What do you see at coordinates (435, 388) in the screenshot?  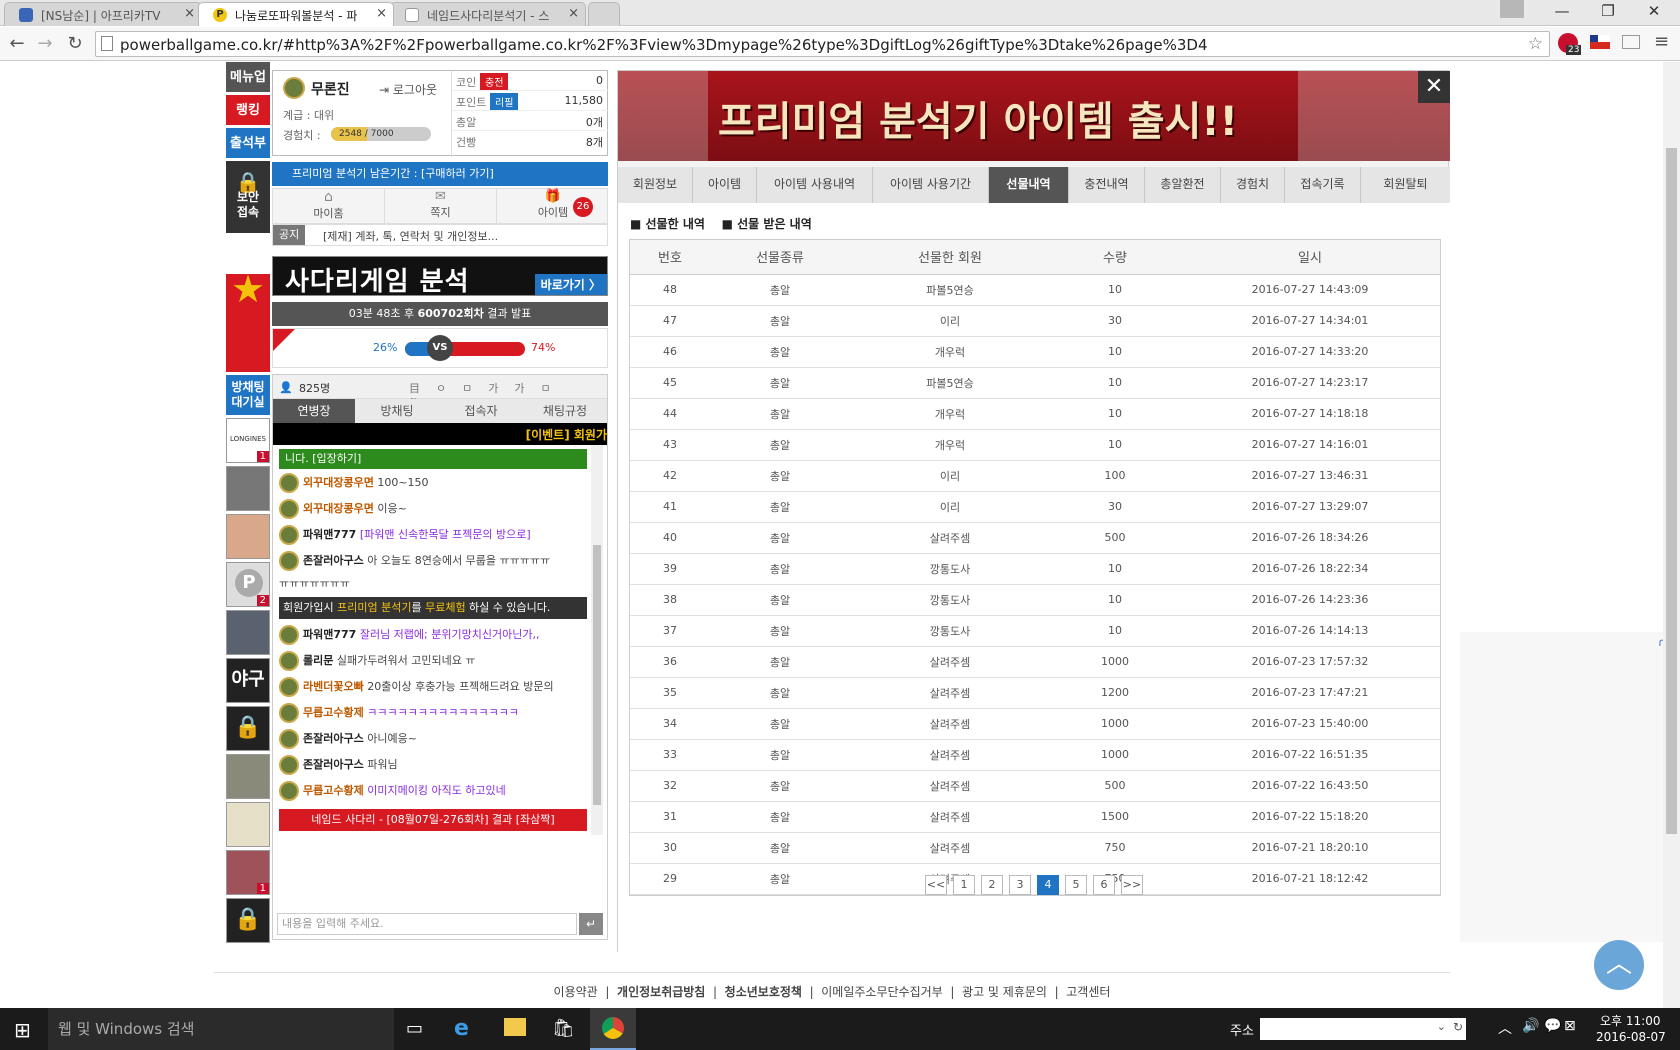 I see `chat-tool-icon: 目ㅇ` at bounding box center [435, 388].